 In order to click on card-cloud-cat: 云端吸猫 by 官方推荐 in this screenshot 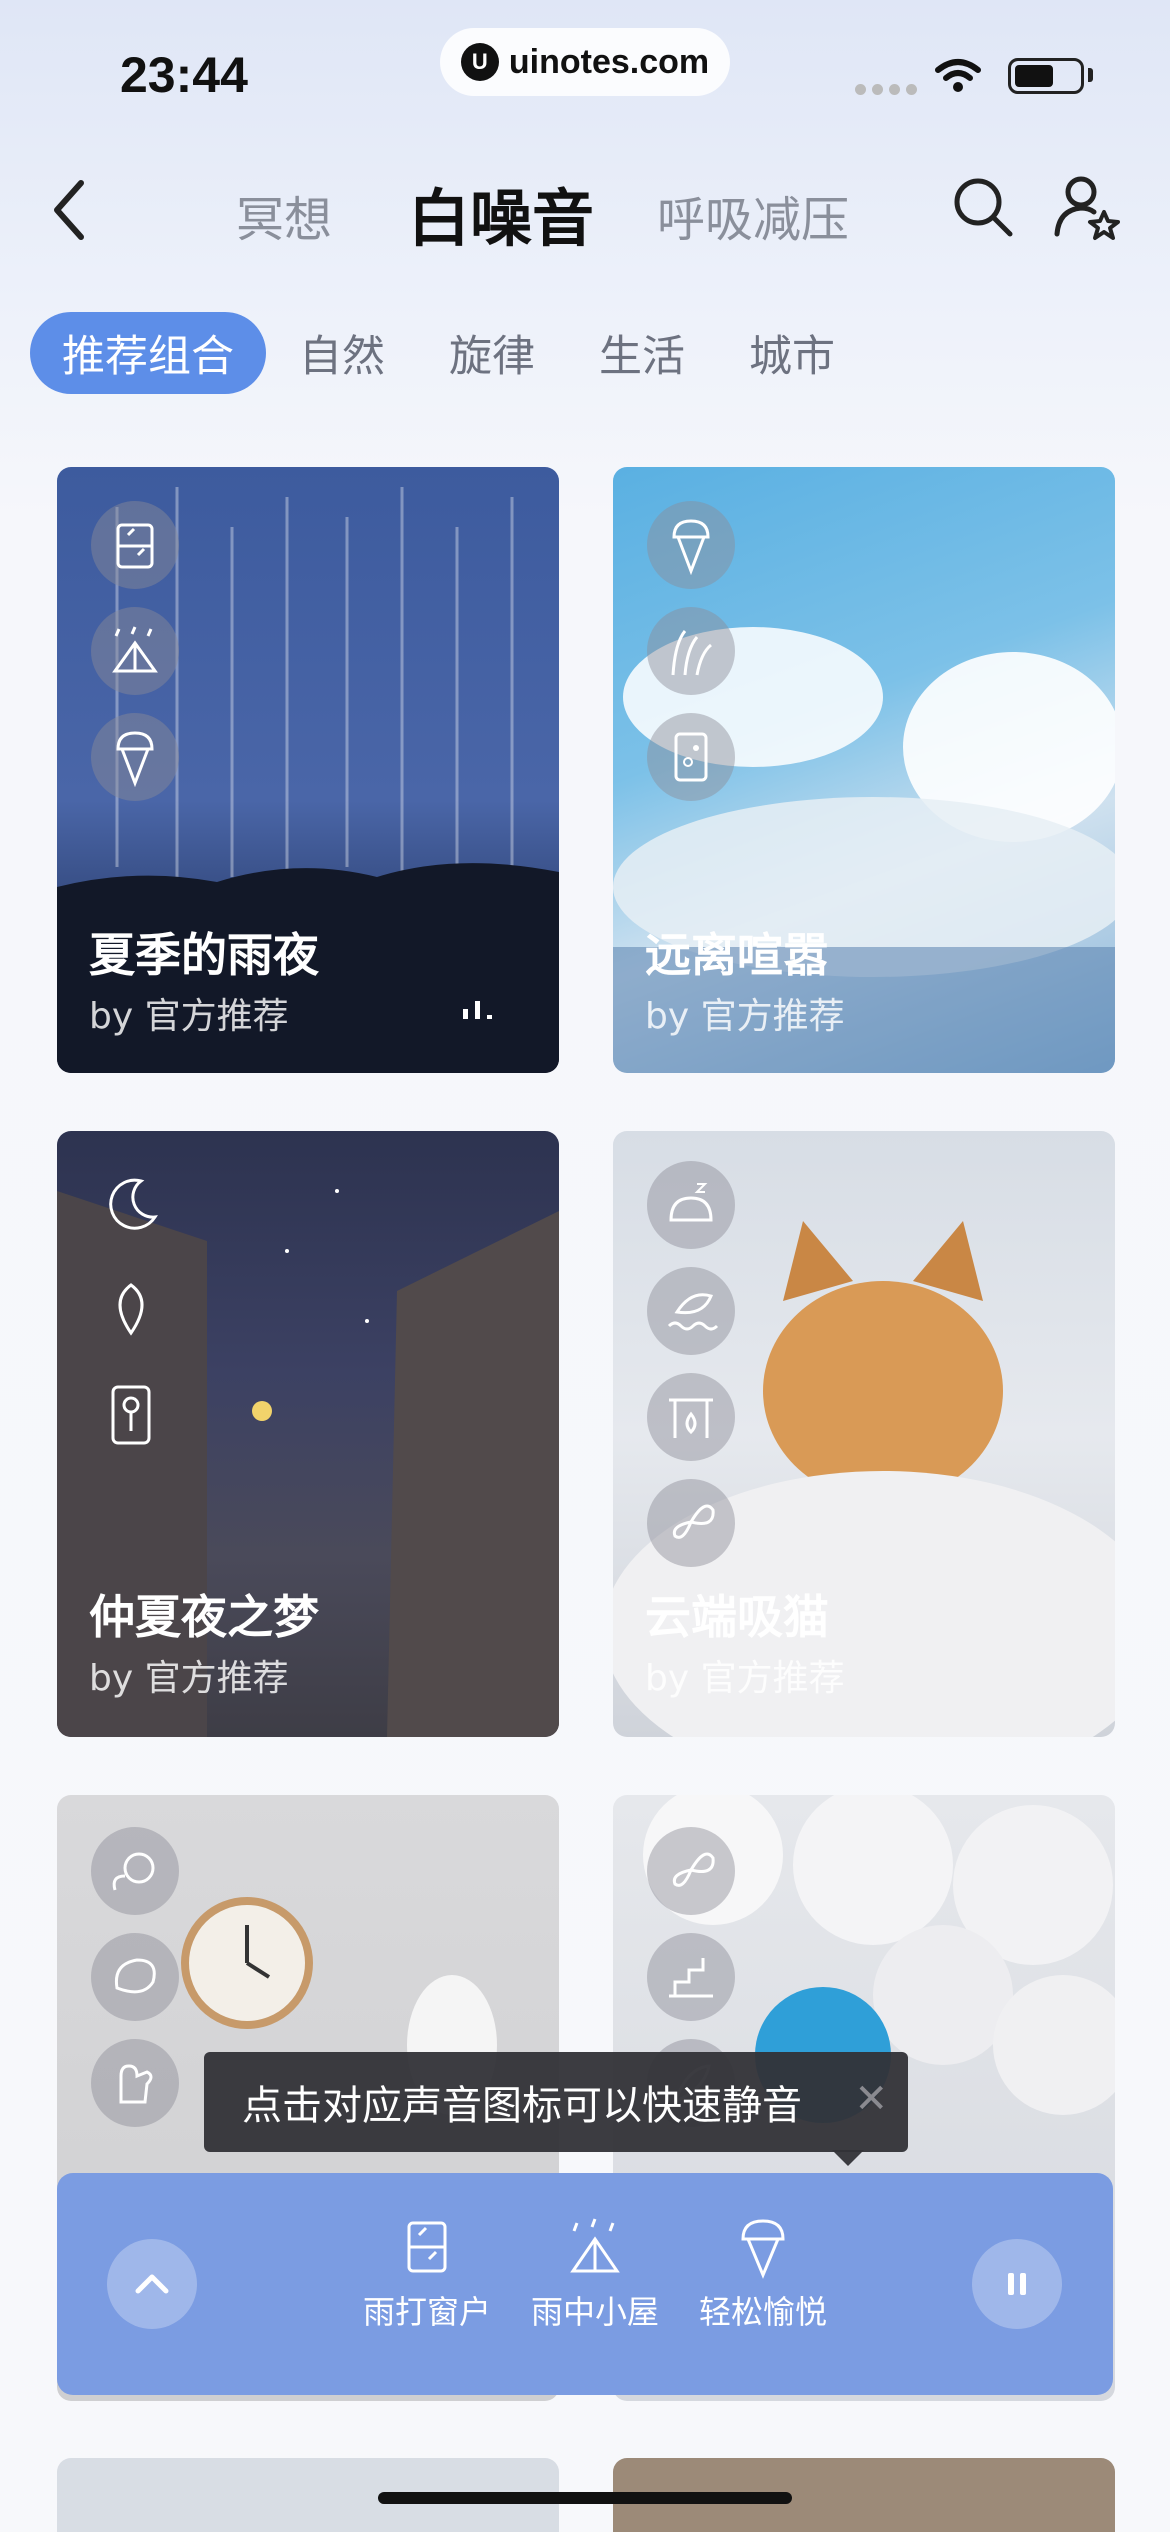, I will do `click(864, 1434)`.